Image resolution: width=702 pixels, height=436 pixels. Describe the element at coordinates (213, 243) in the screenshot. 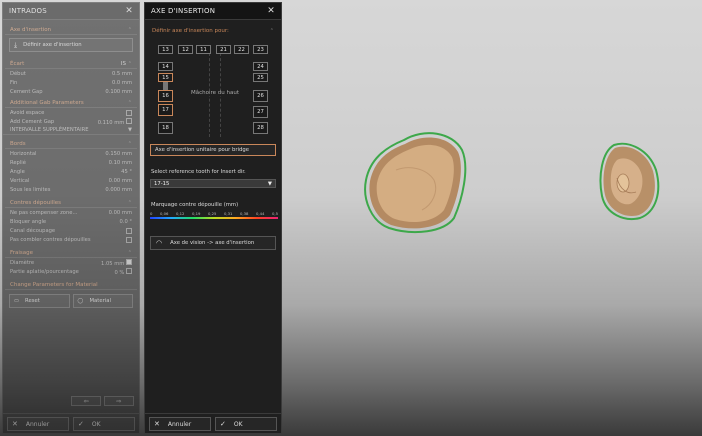

I see `vision-axis-button: ◠ Axe de vision -> axe d'insertion` at that location.